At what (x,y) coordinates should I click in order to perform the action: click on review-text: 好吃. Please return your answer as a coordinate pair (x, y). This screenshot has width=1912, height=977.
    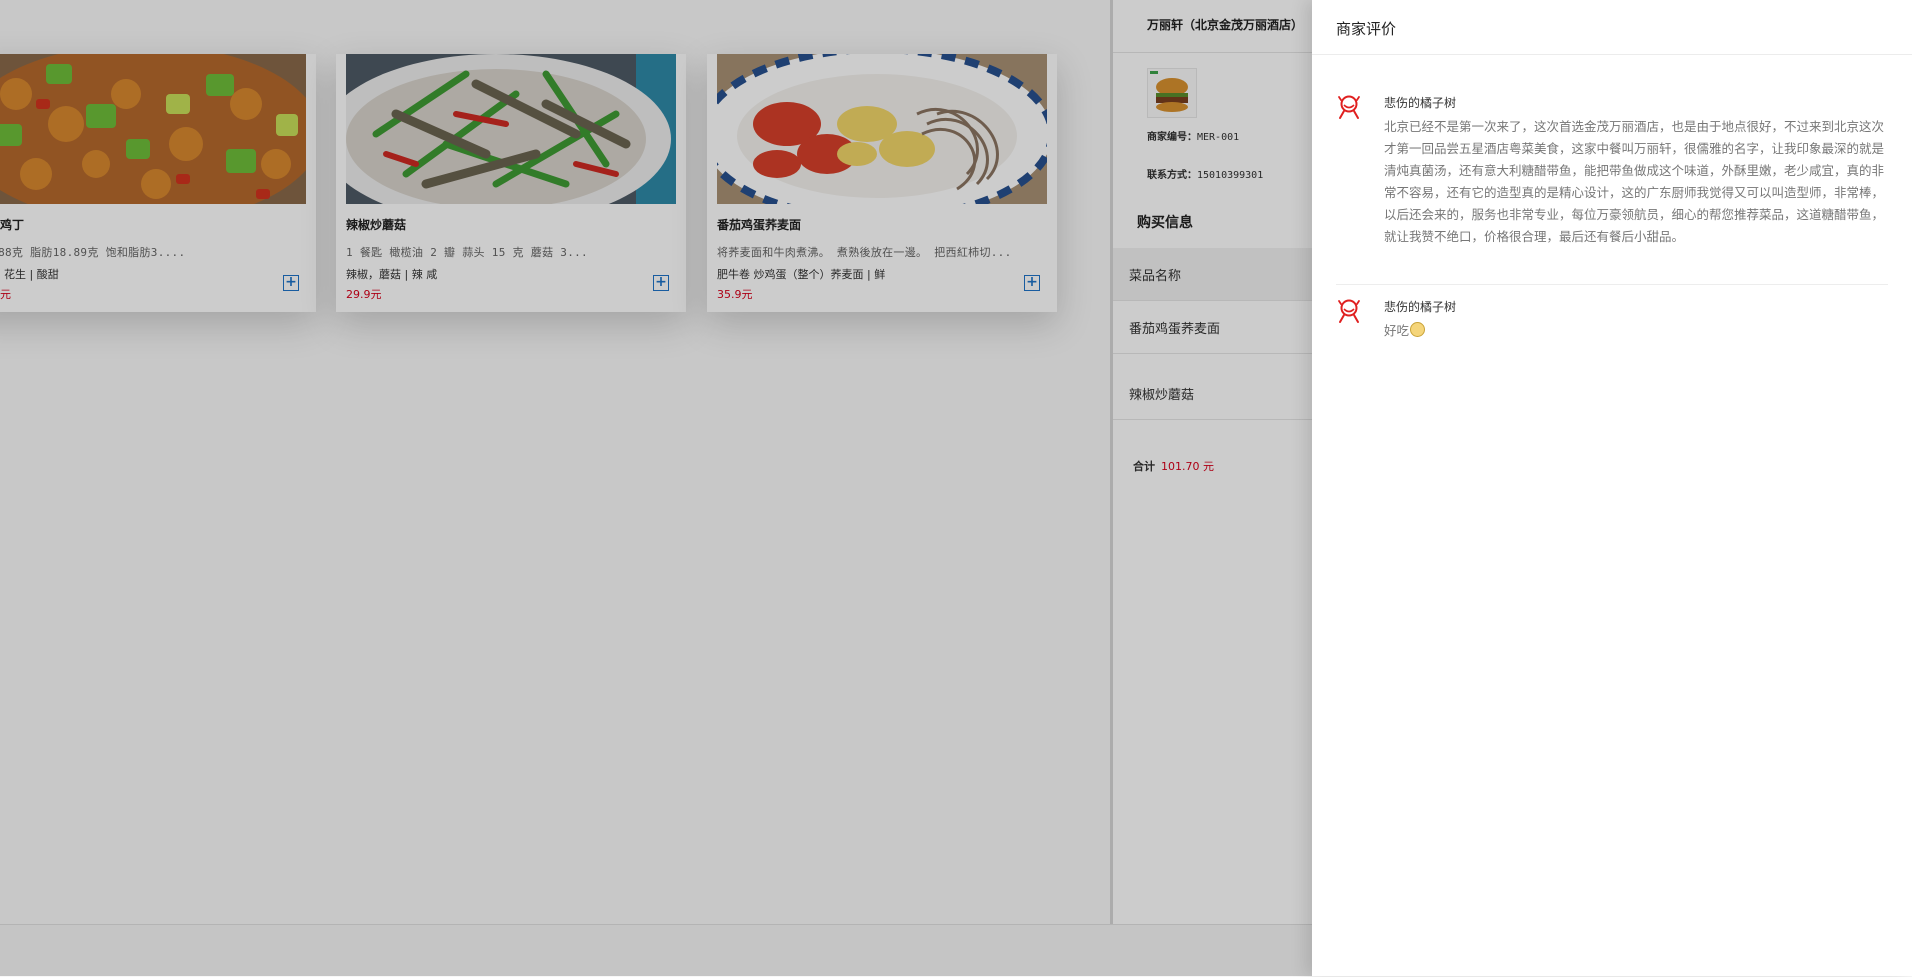
    Looking at the image, I should click on (1397, 330).